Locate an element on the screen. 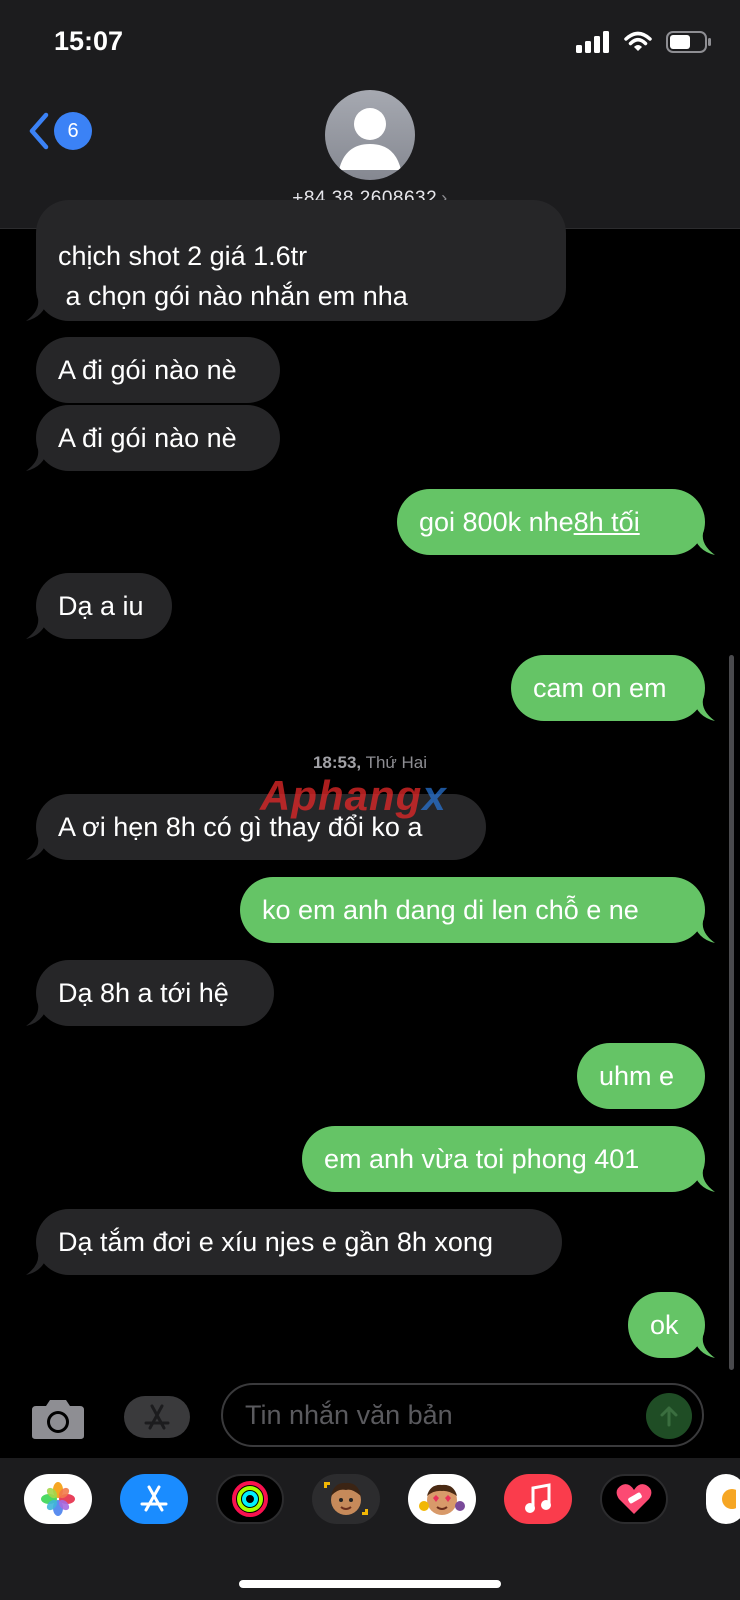 This screenshot has width=740, height=1600. heart-stickers-button is located at coordinates (634, 1499).